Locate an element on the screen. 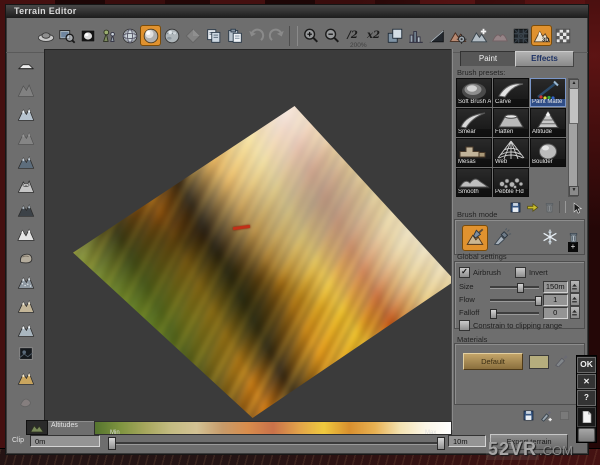 Image resolution: width=600 pixels, height=465 pixels. min-altitude-input: 0m is located at coordinates (65, 441).